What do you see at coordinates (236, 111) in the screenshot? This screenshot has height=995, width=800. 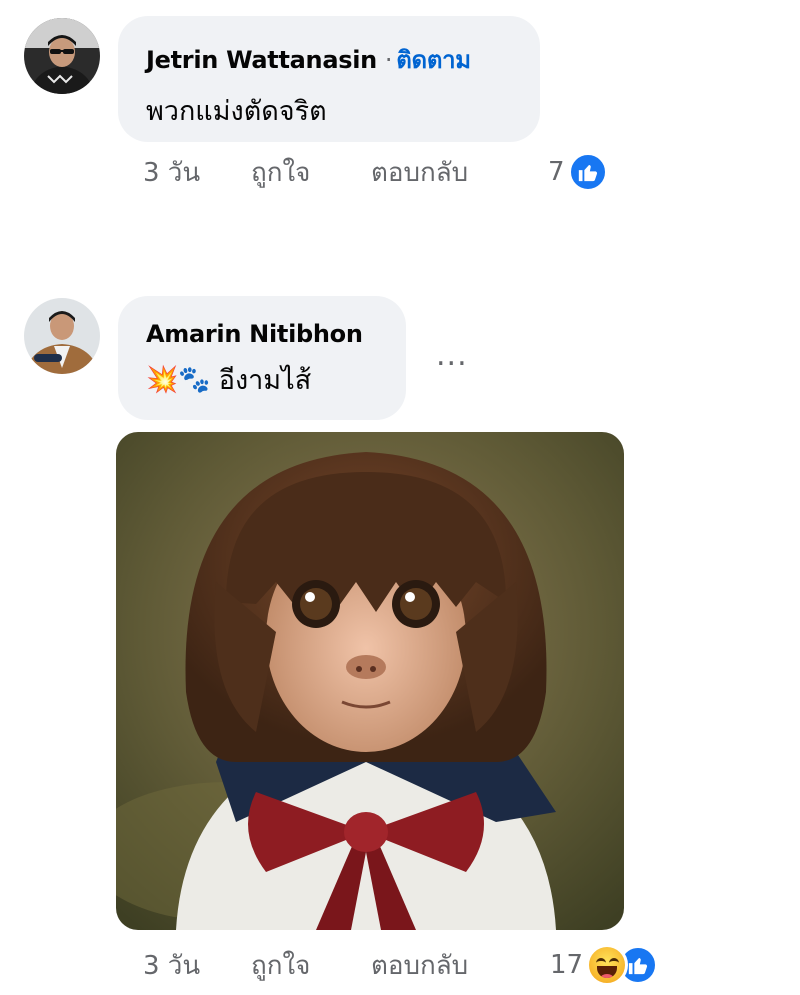 I see `comment-text: พวกแม่งตัดจริต` at bounding box center [236, 111].